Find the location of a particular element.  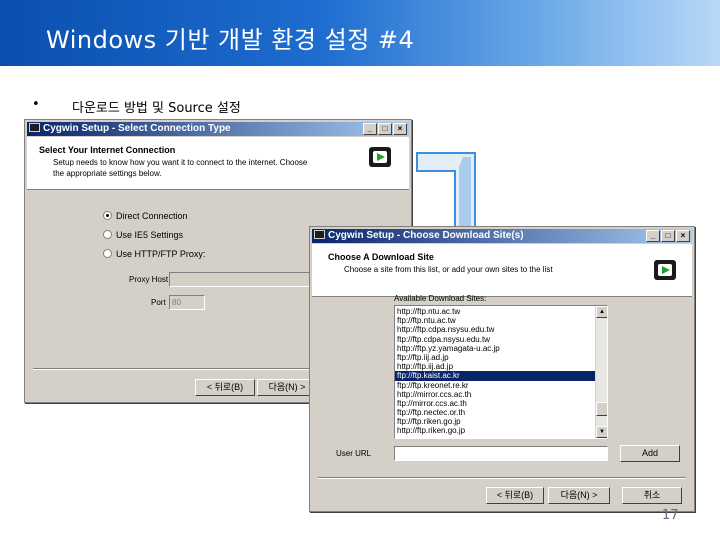

window-title: Cygwin Setup - Choose Download Site(s) is located at coordinates (426, 235).